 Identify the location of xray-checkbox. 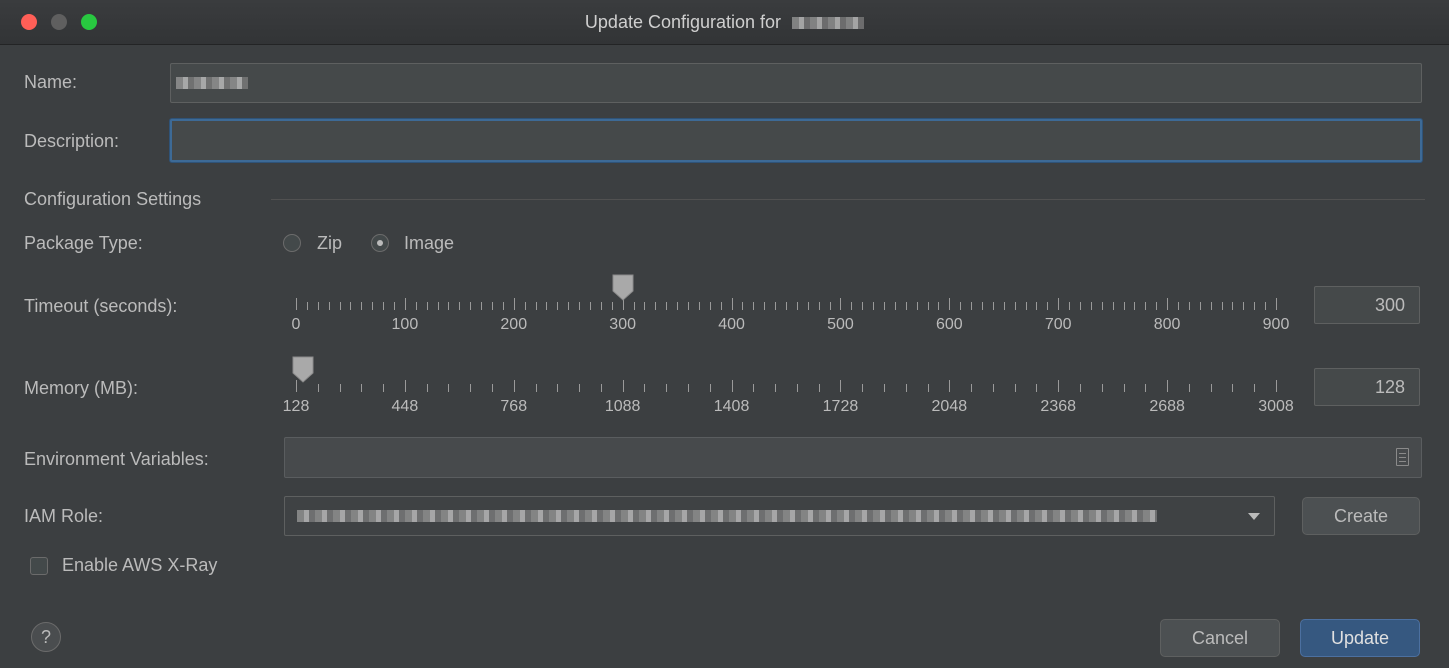
(39, 566).